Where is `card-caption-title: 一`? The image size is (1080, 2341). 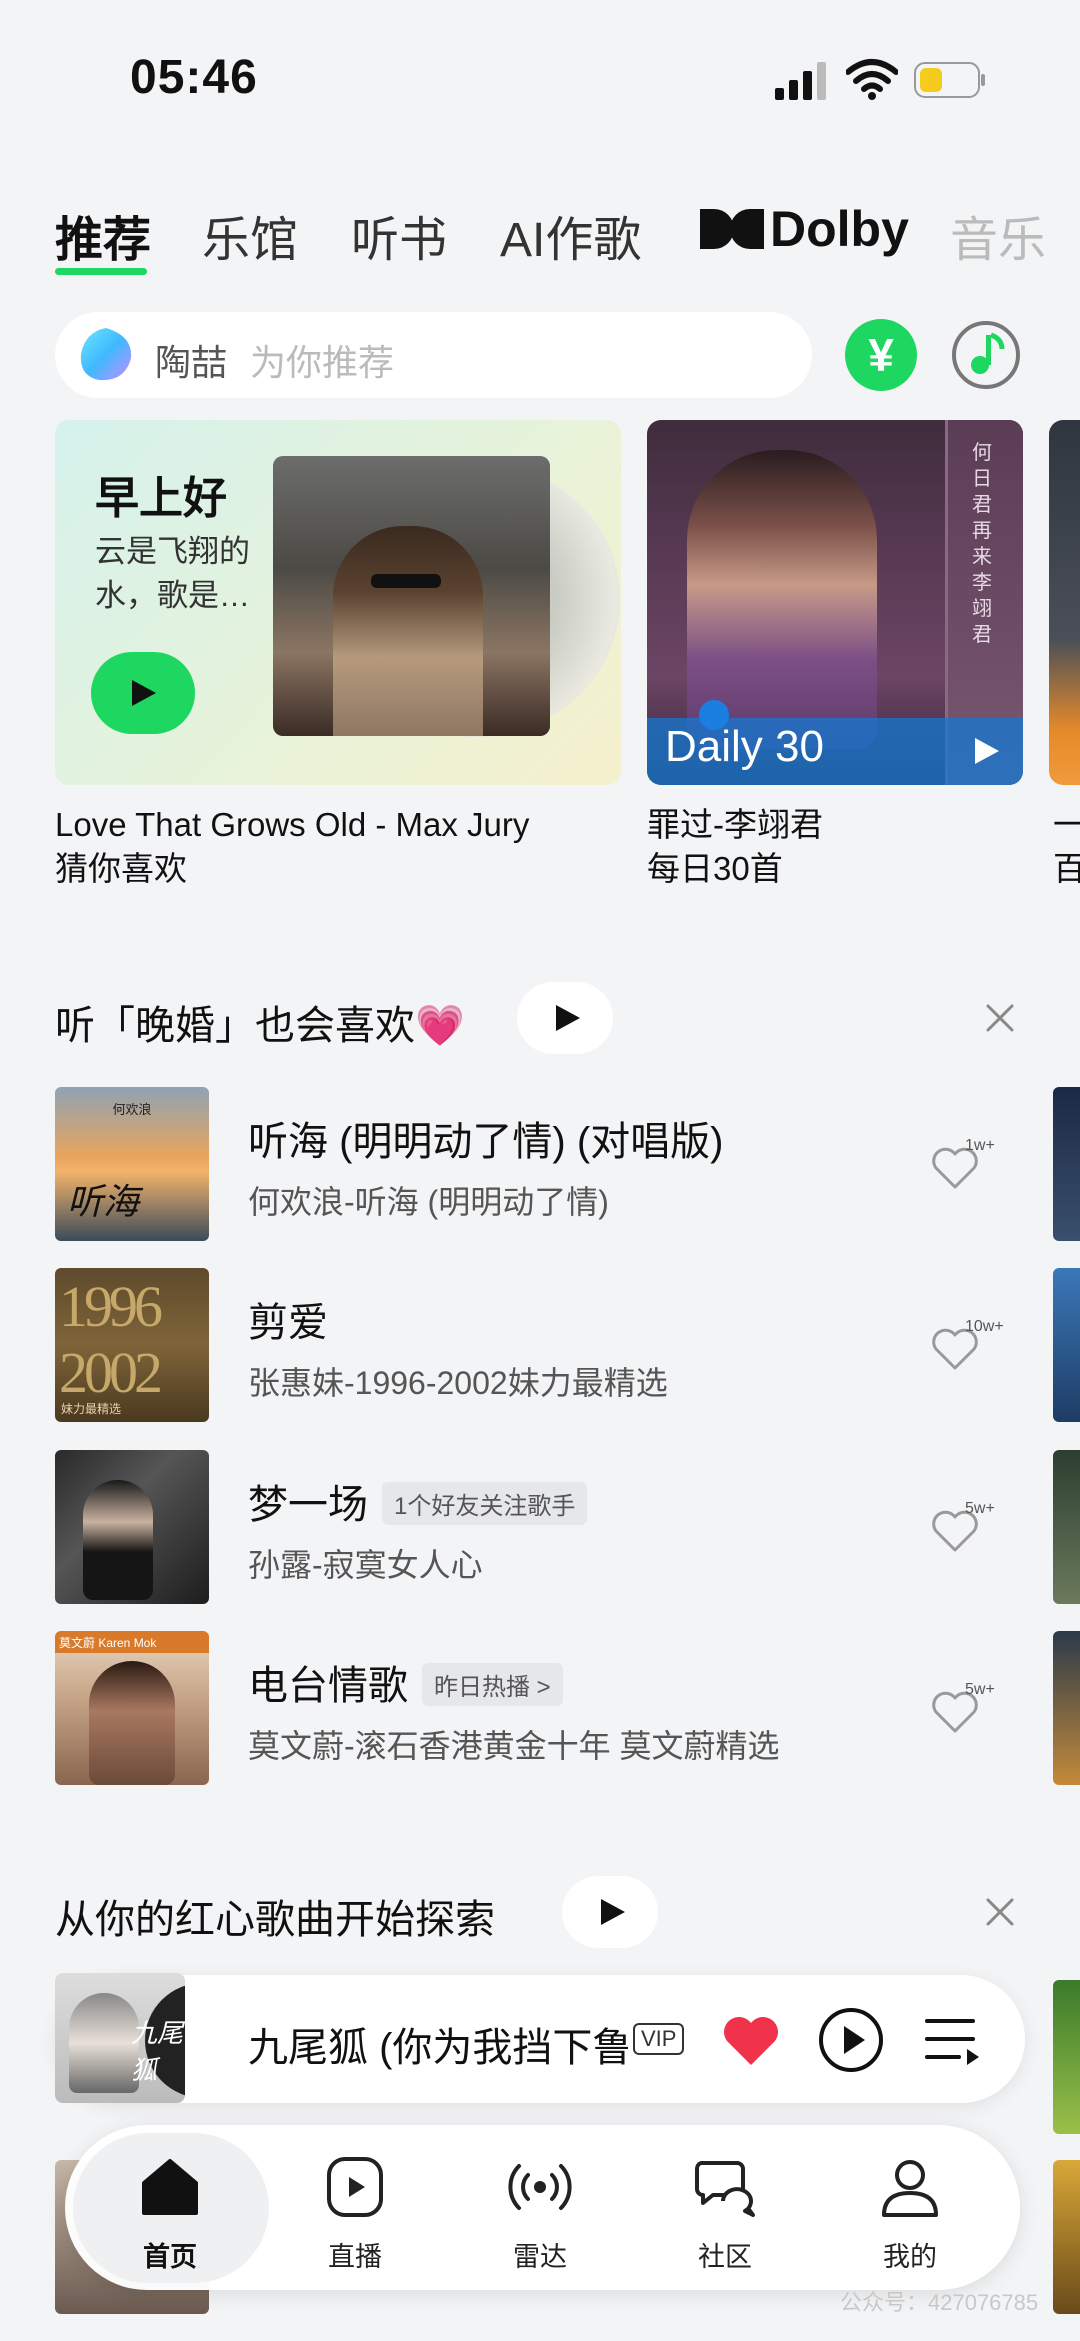 card-caption-title: 一 is located at coordinates (1066, 825).